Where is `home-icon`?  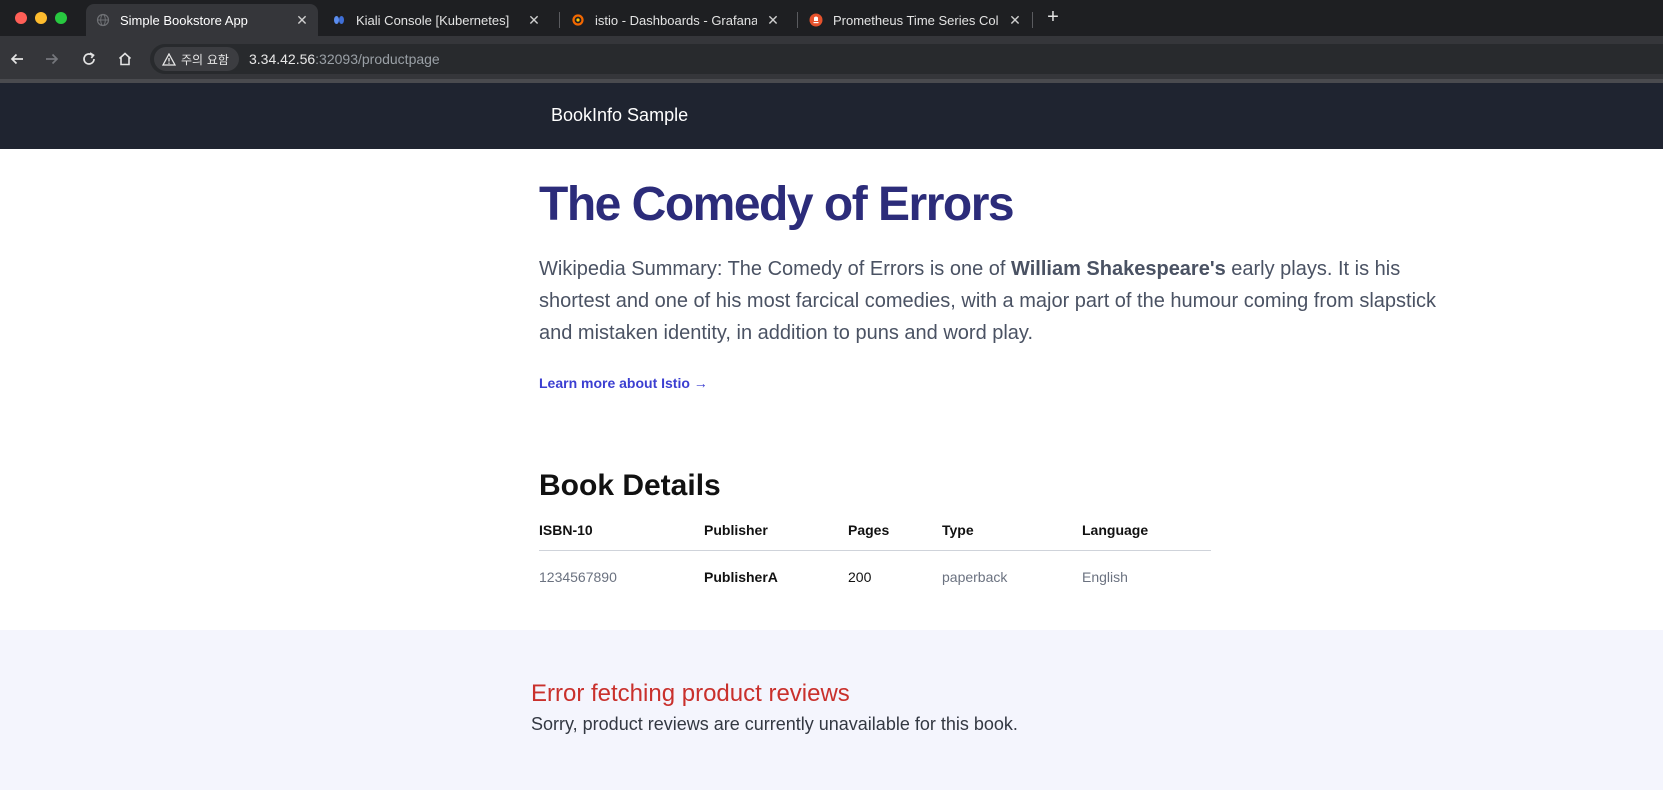
home-icon is located at coordinates (125, 59).